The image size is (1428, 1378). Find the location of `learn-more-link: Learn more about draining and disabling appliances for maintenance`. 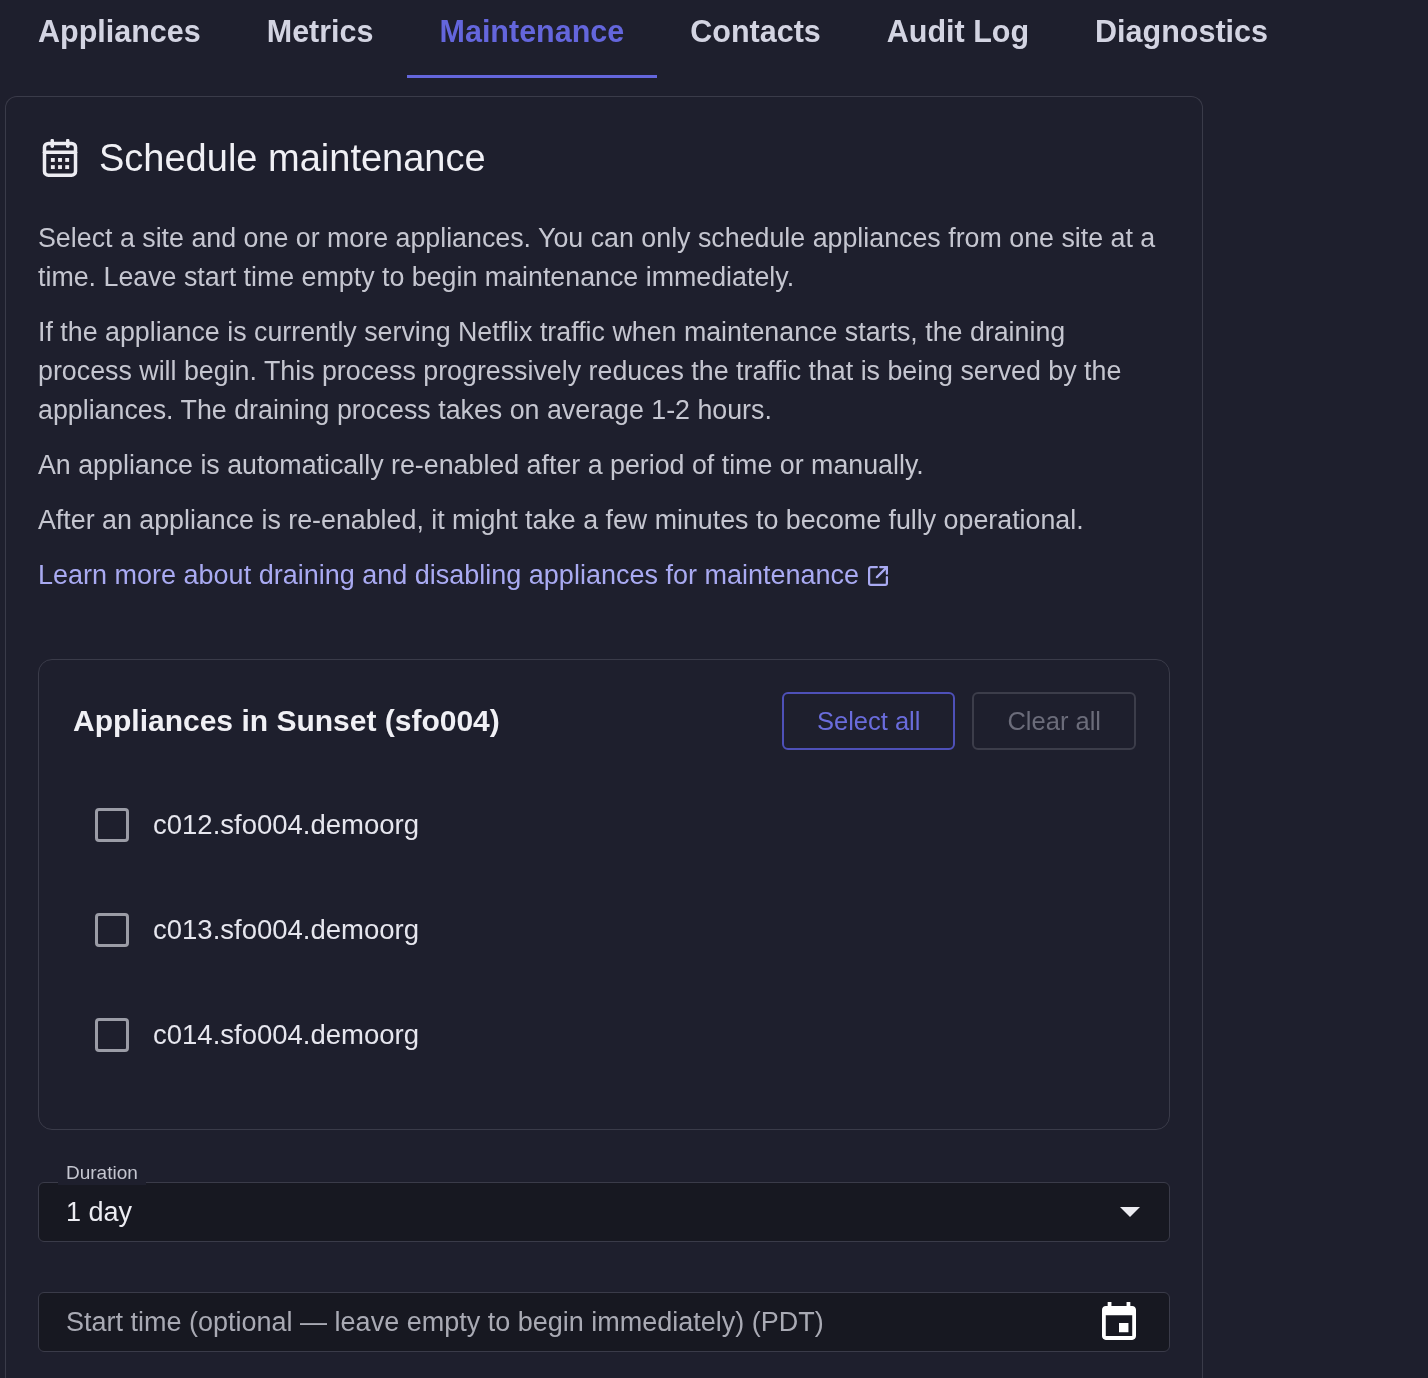

learn-more-link: Learn more about draining and disabling appliances for maintenance is located at coordinates (463, 575).